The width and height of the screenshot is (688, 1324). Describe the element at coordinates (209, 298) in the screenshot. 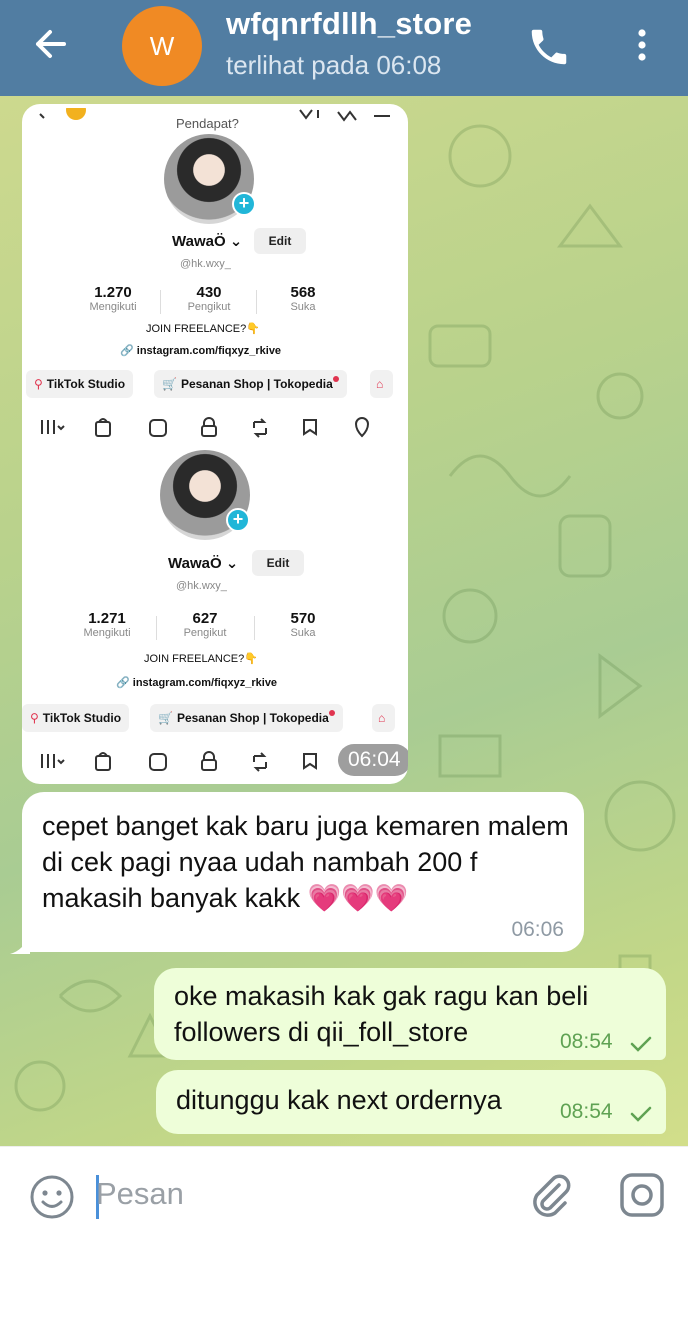

I see `stat-followers: 430 Pengikut` at that location.